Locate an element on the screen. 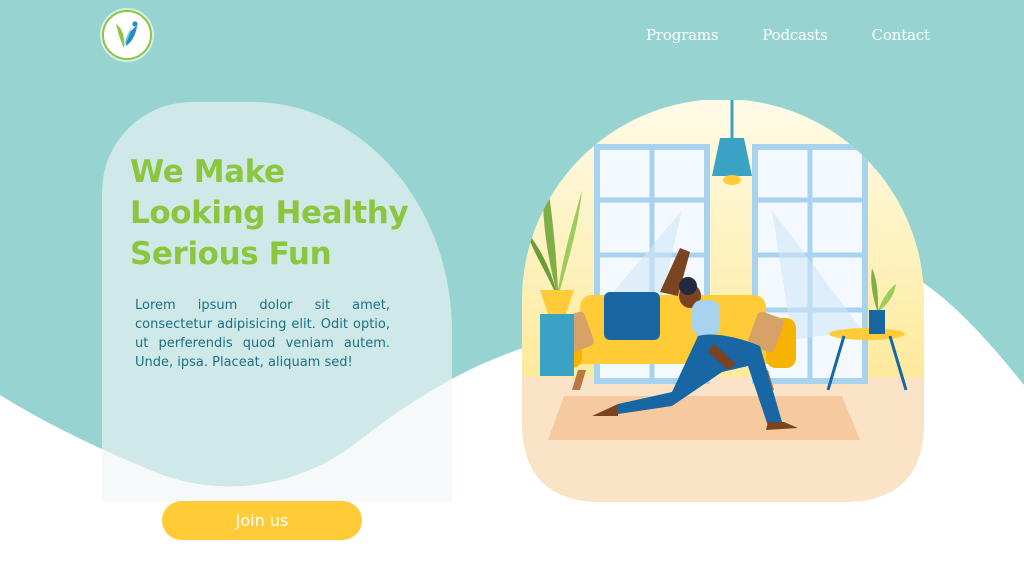 The image size is (1024, 570). hero-headline: We Make Looking Healthy Serious Fun is located at coordinates (280, 213).